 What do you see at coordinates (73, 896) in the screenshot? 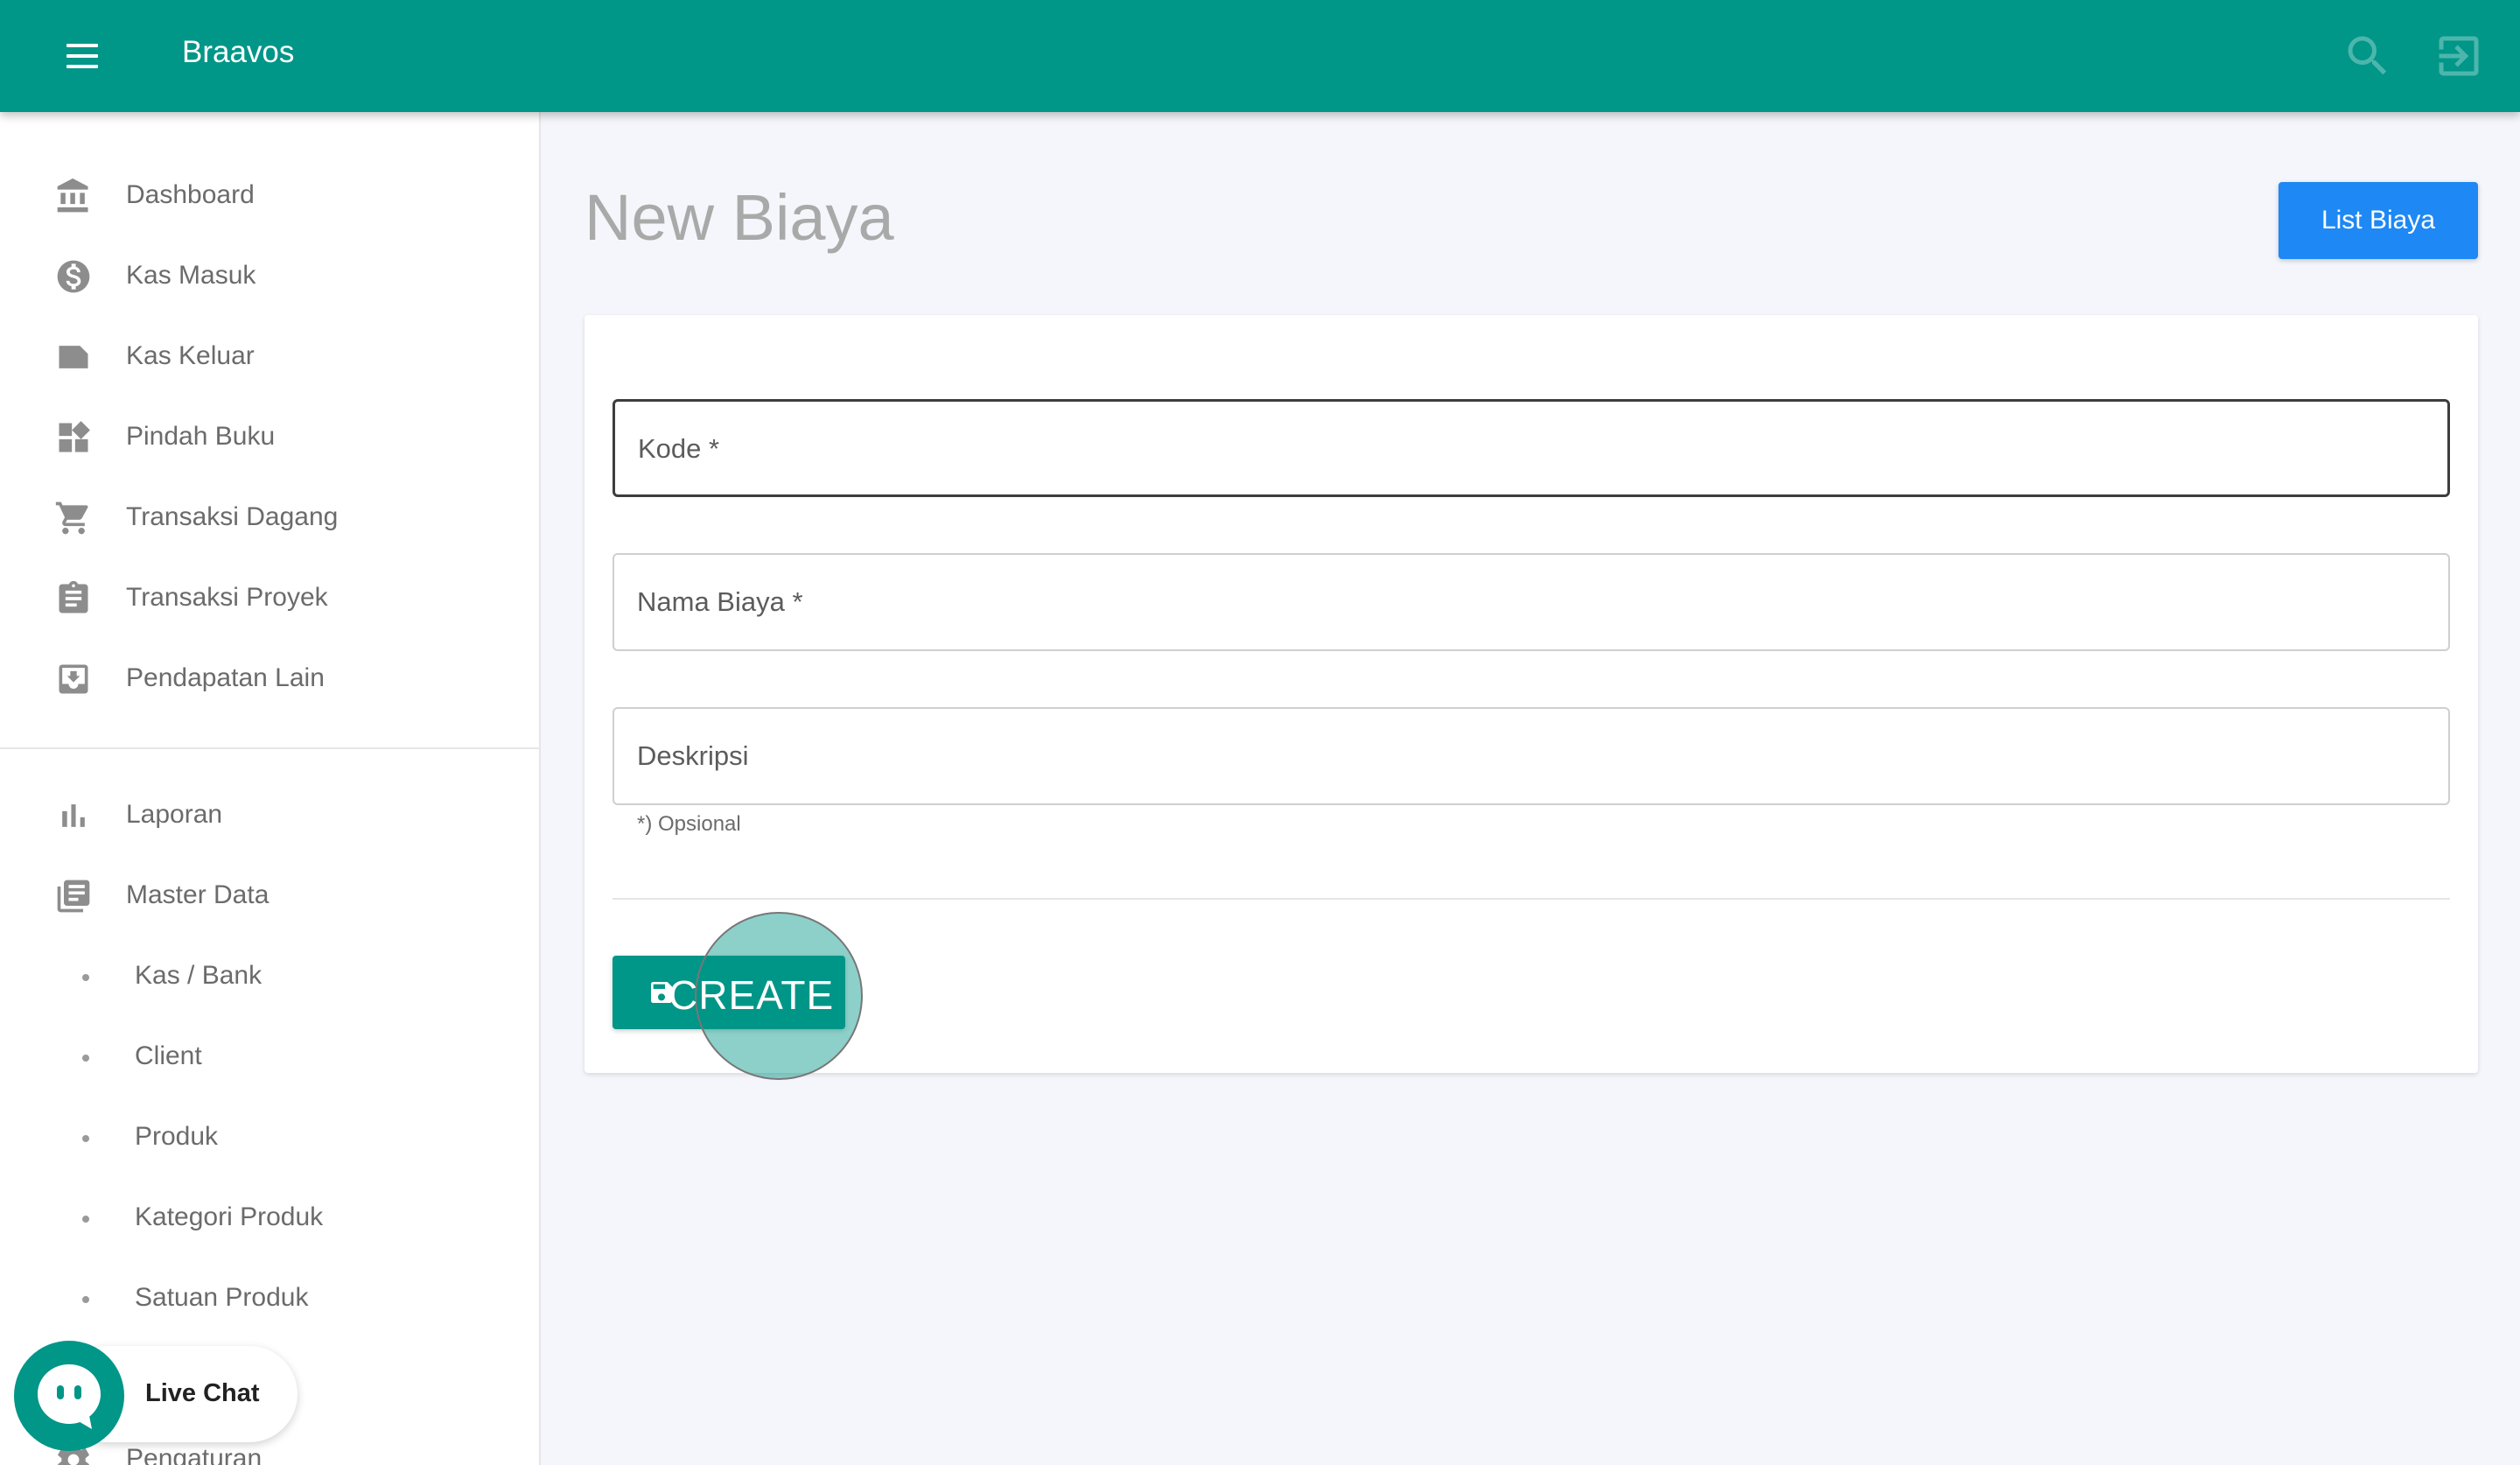
I see `library-books-icon` at bounding box center [73, 896].